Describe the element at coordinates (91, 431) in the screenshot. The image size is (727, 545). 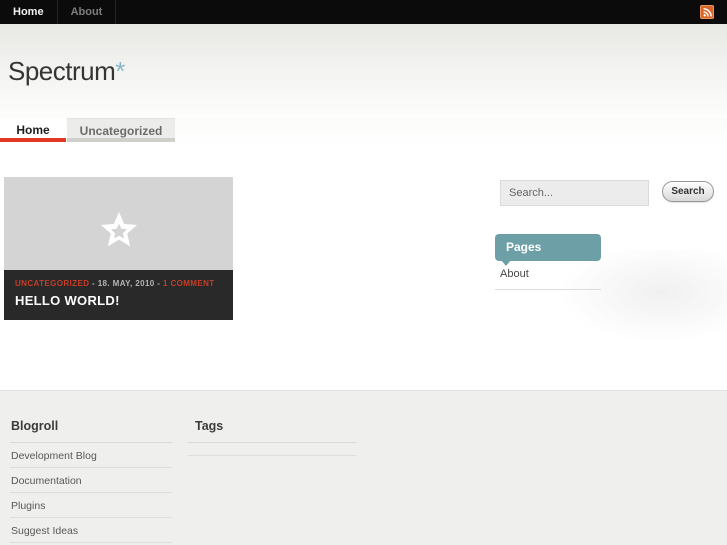
I see `blogroll-heading: Blogroll` at that location.